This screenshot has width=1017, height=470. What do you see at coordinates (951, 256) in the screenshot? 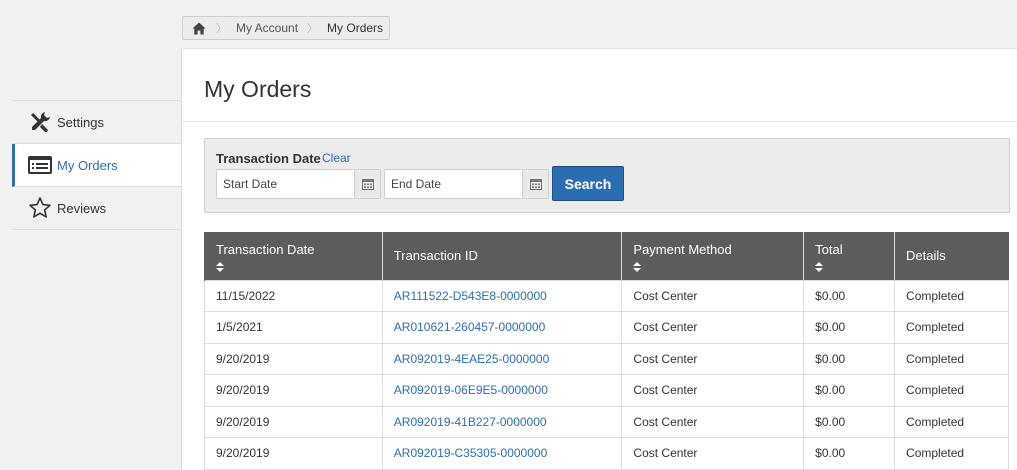
I see `column-header-details: Details` at bounding box center [951, 256].